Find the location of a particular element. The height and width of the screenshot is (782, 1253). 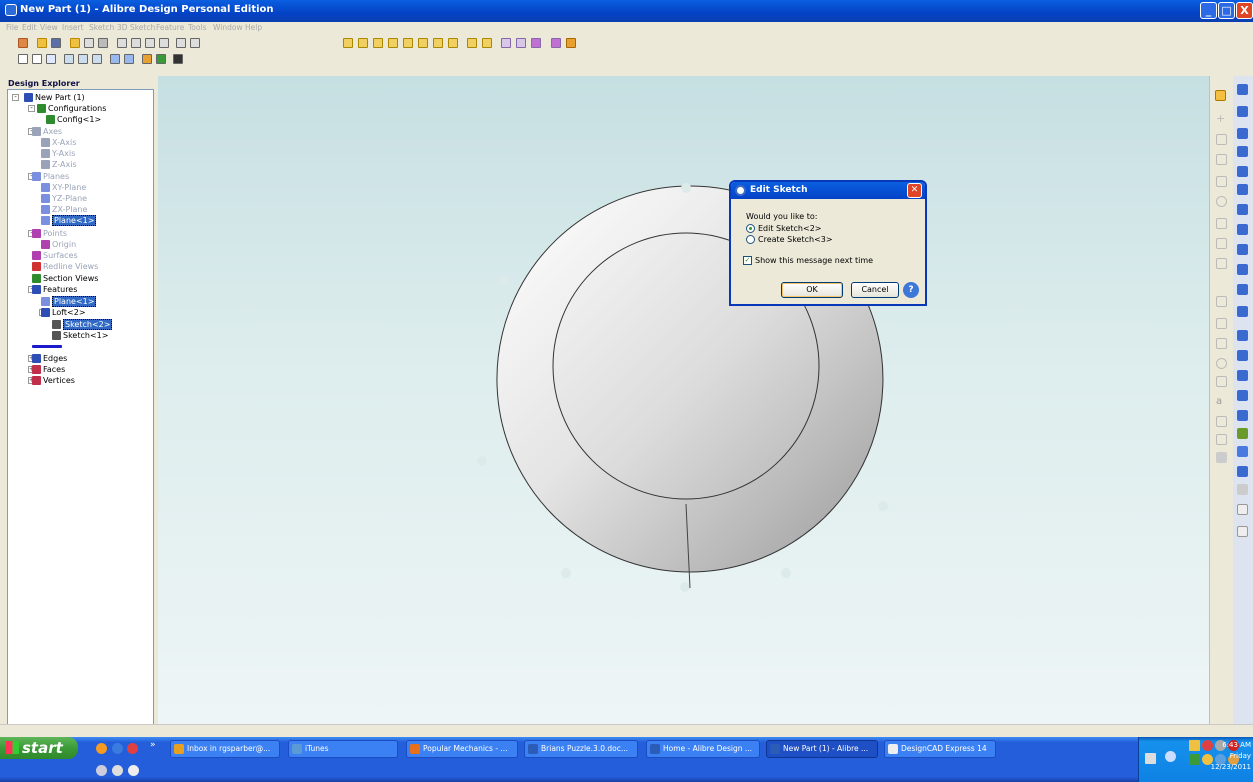

arc-icon is located at coordinates (1221, 223).